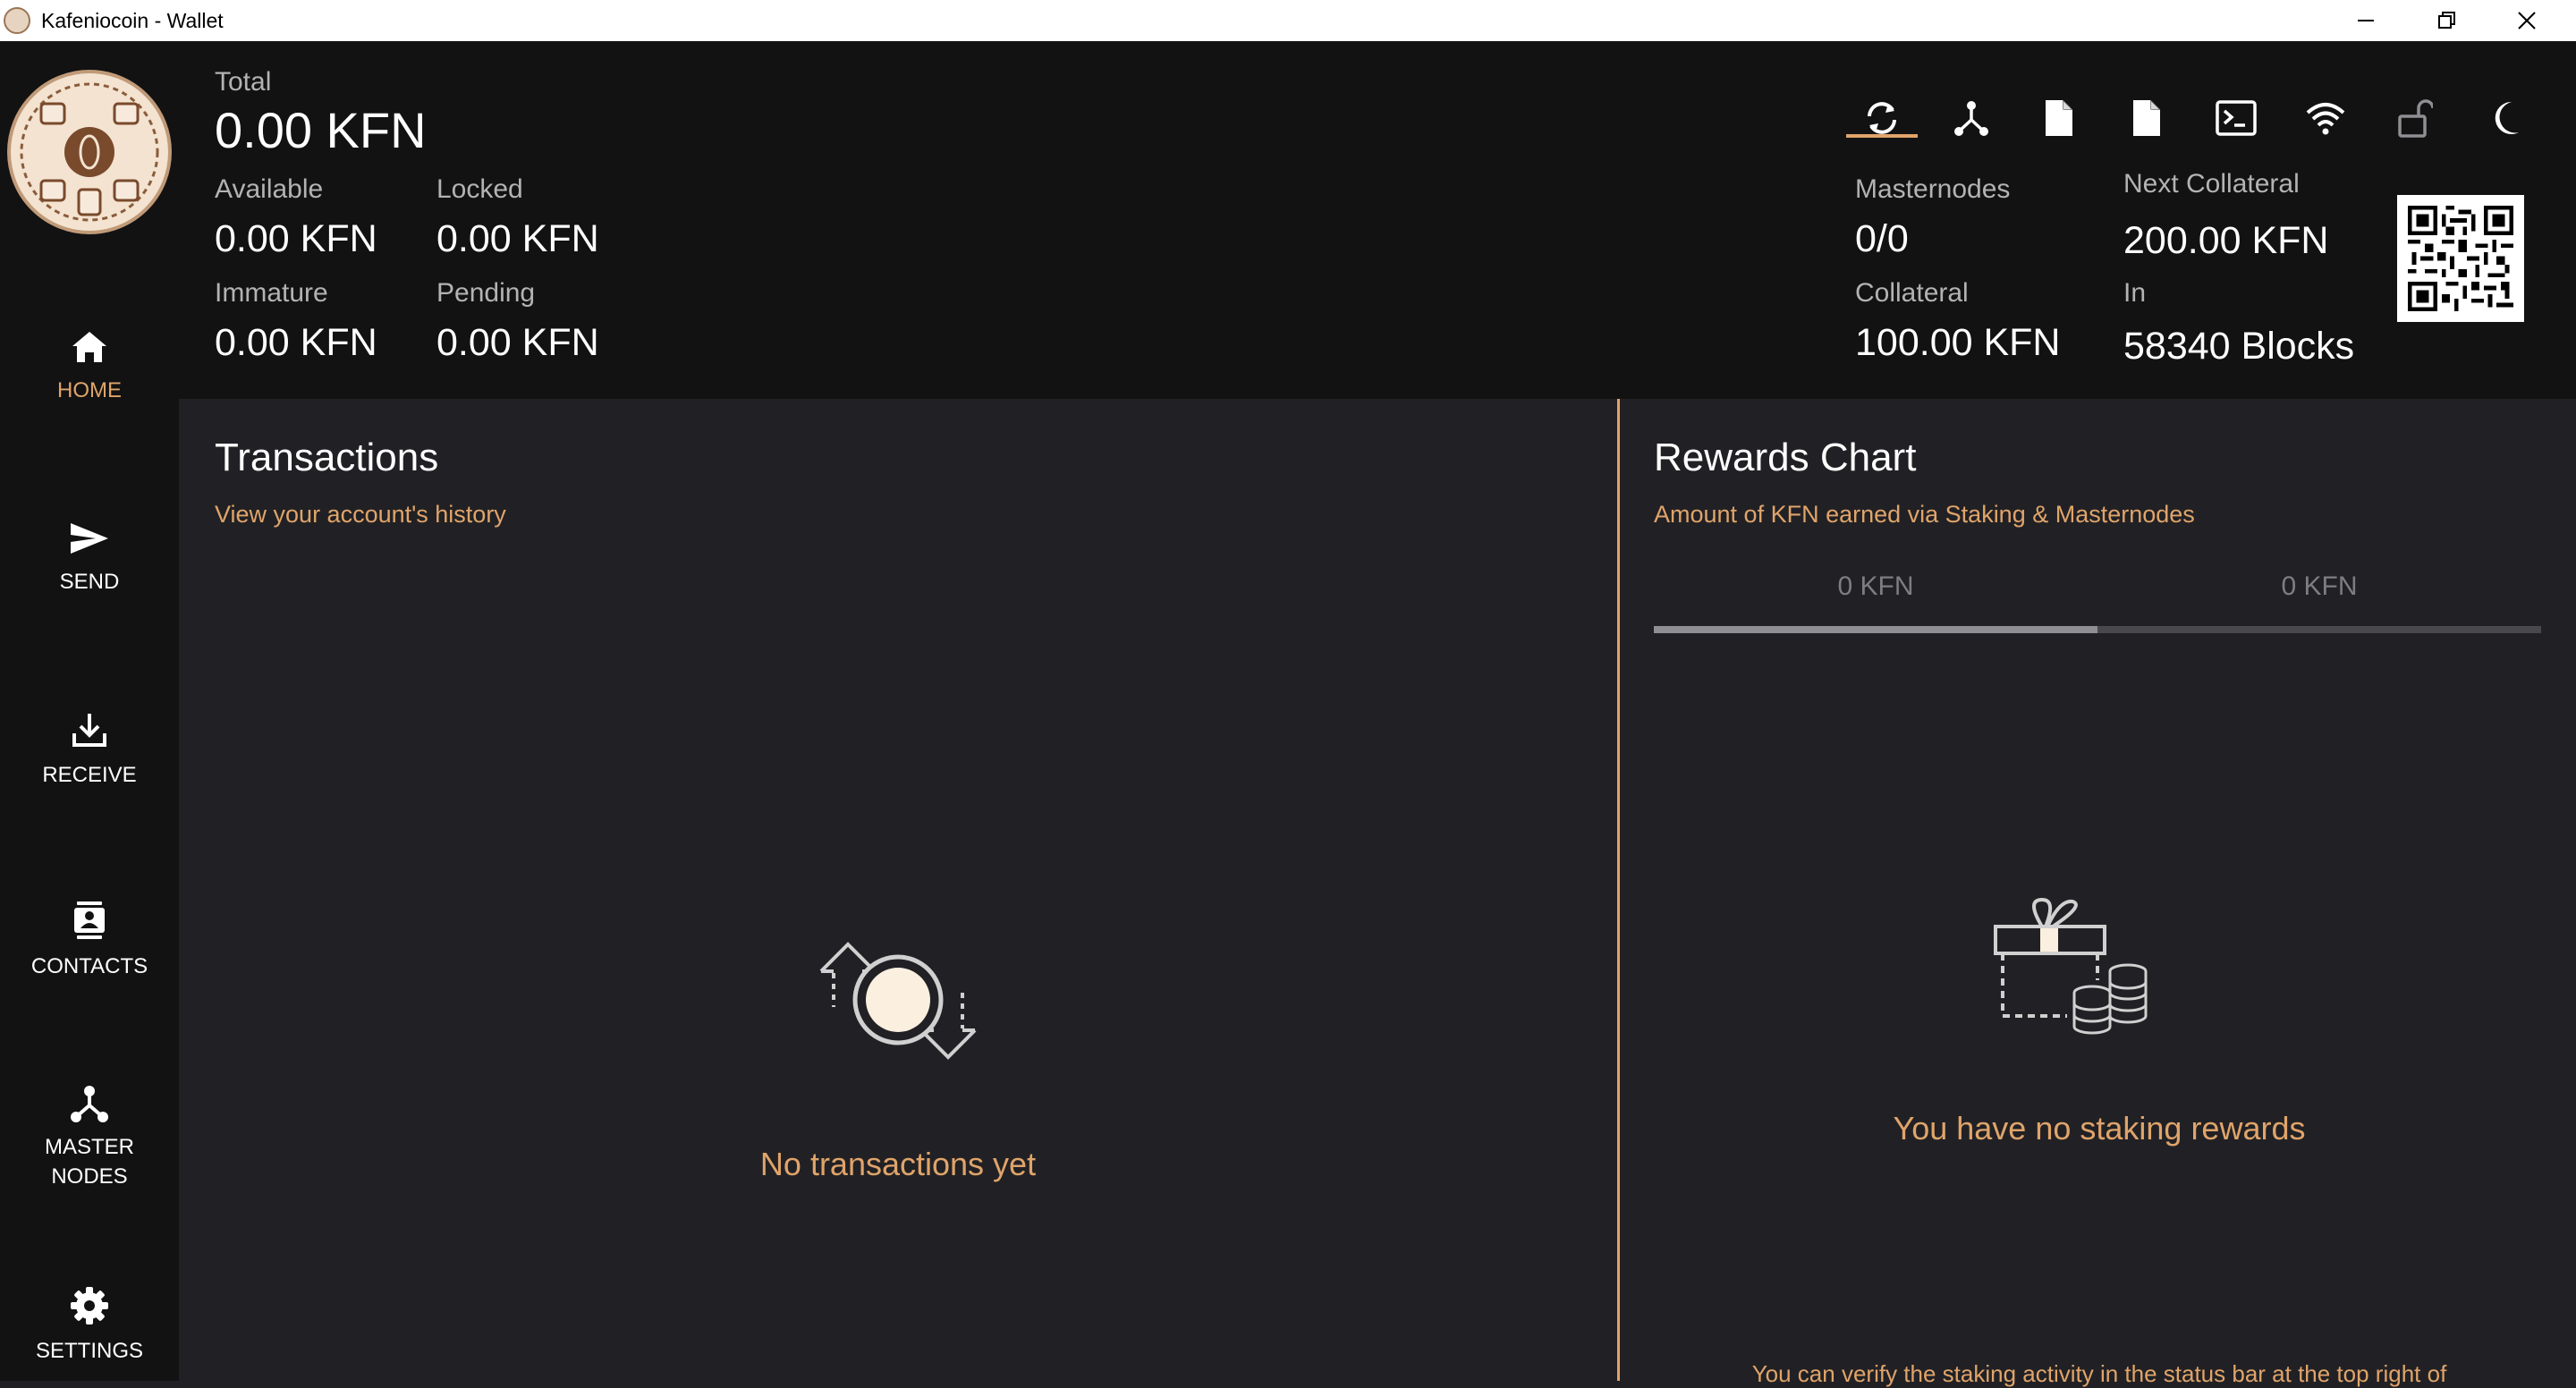 The image size is (2576, 1388). What do you see at coordinates (1882, 136) in the screenshot?
I see `sync-active-indicator` at bounding box center [1882, 136].